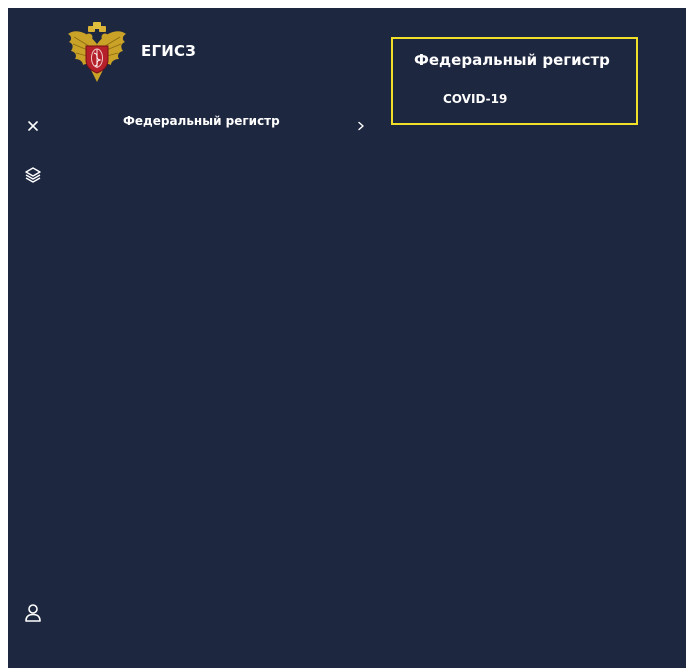 Image resolution: width=686 pixels, height=668 pixels. I want to click on submenu-title: Федеральный регистр, so click(512, 60).